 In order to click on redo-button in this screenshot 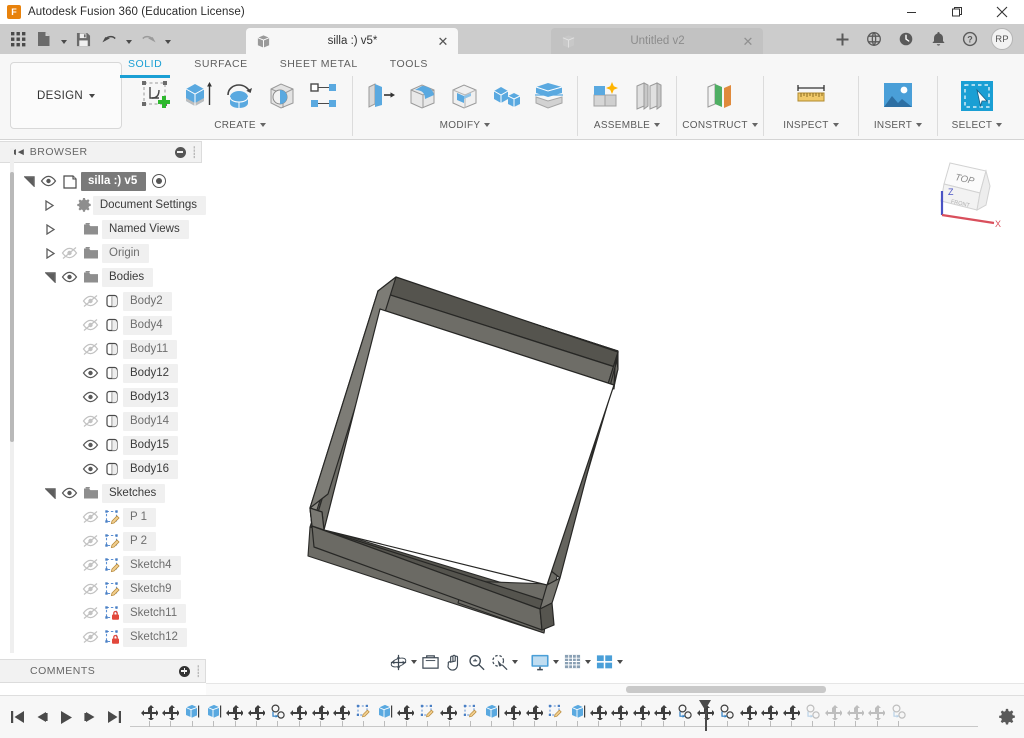, I will do `click(148, 39)`.